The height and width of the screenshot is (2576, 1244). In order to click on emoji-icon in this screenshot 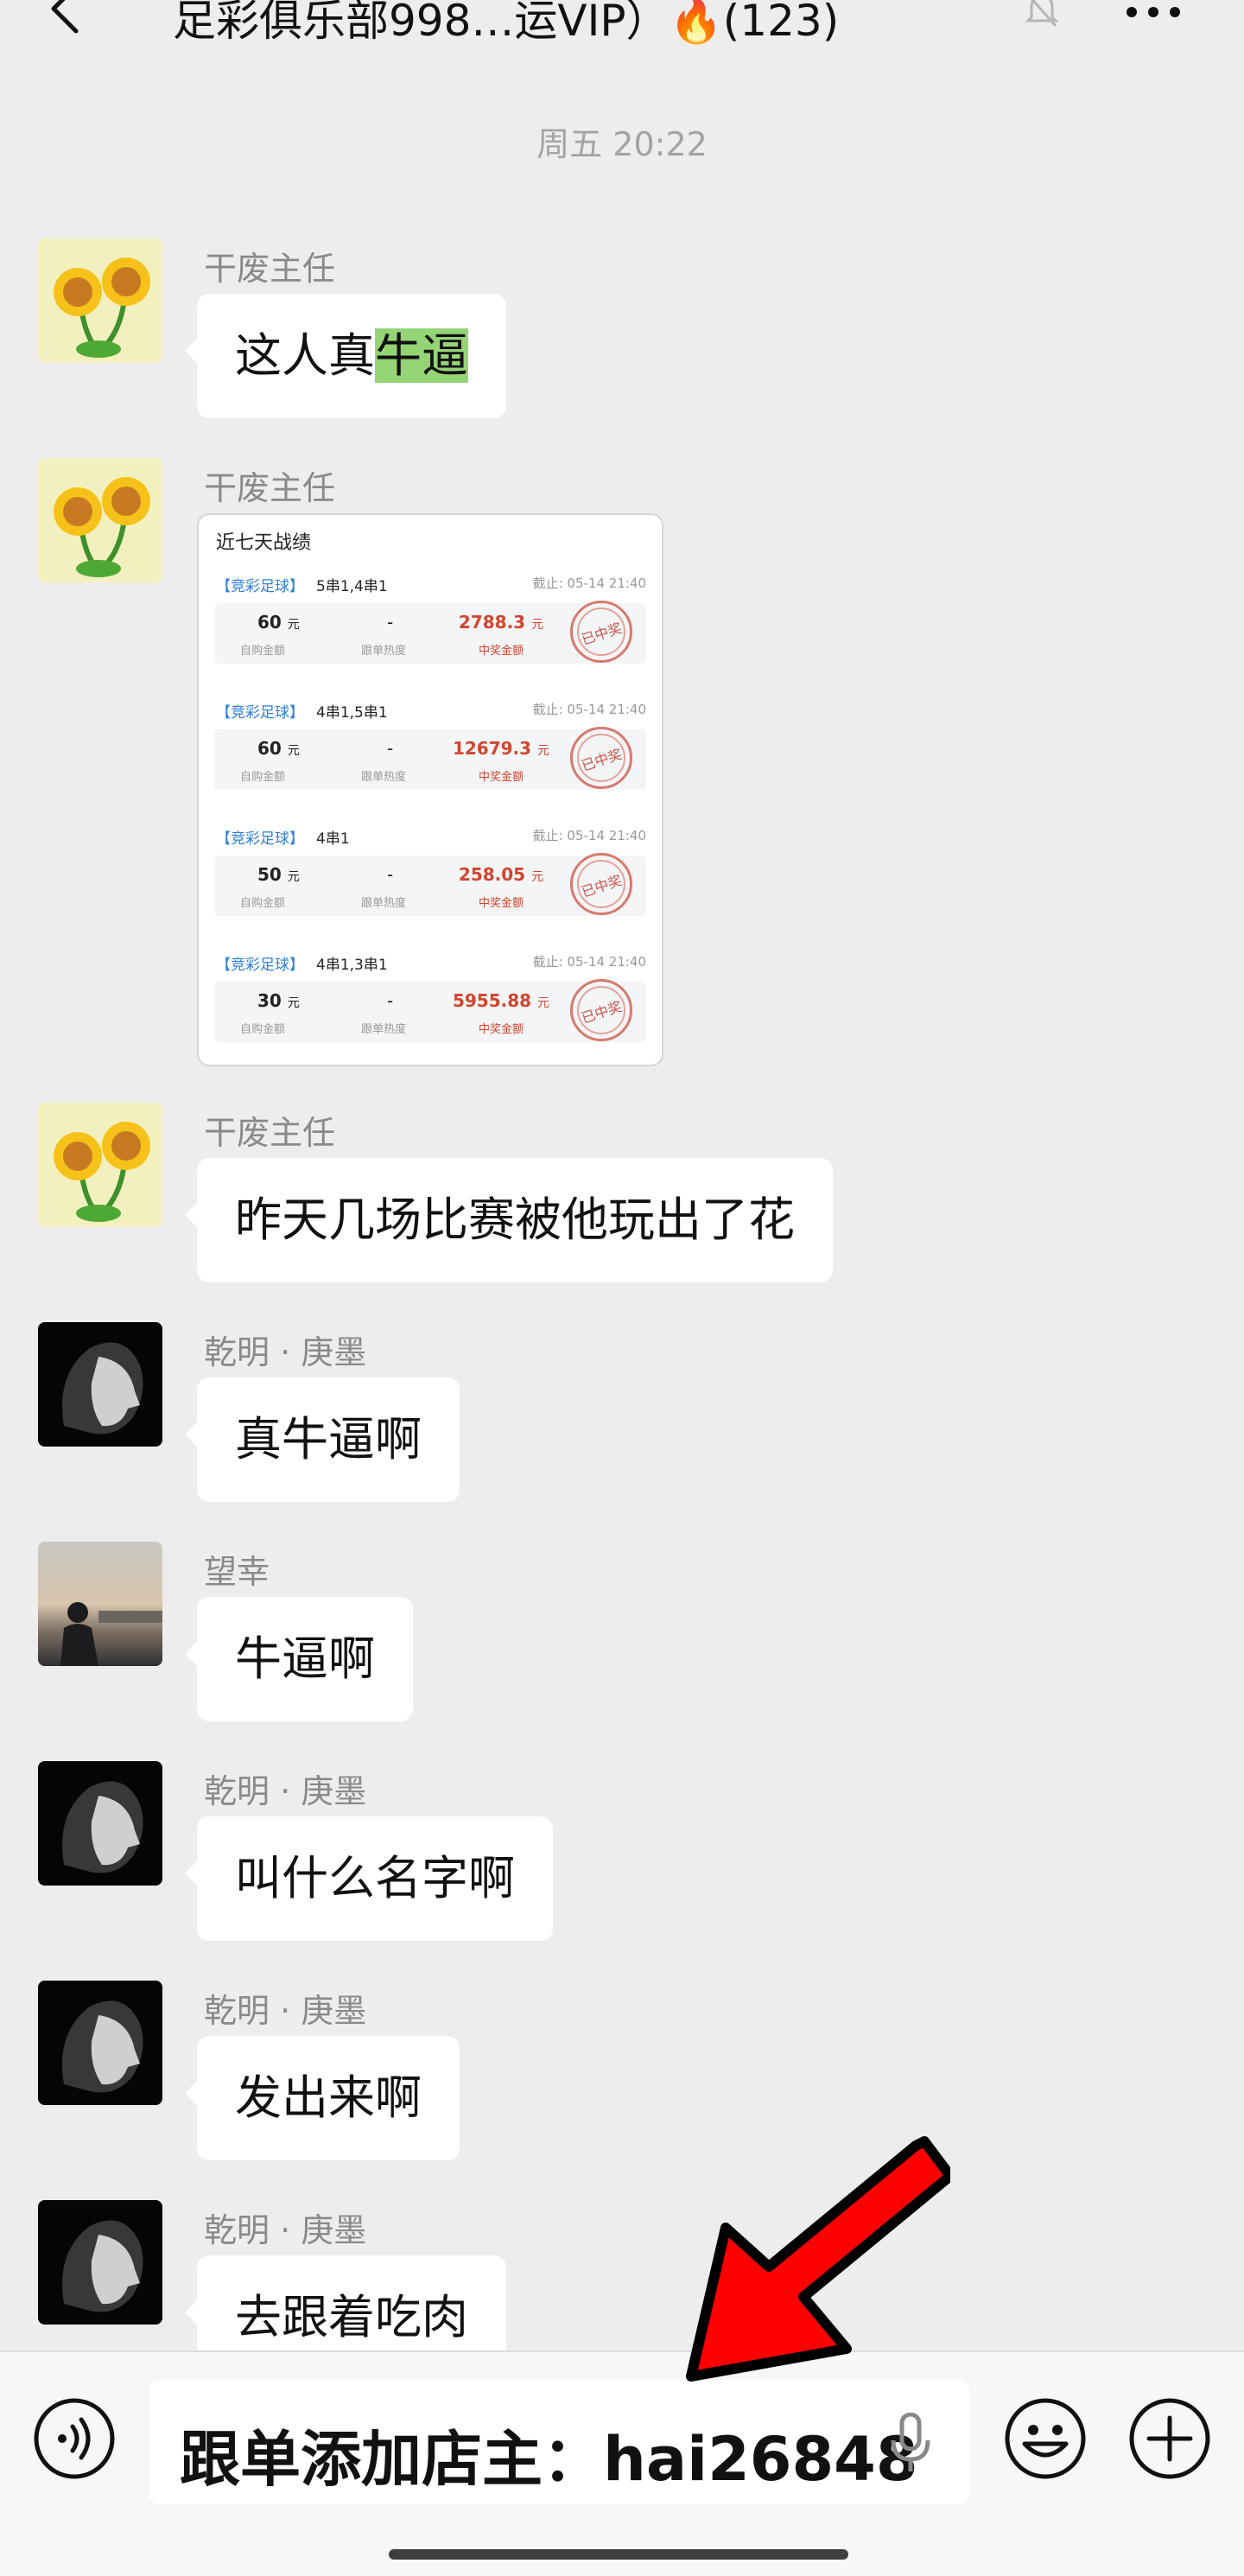, I will do `click(1045, 2438)`.